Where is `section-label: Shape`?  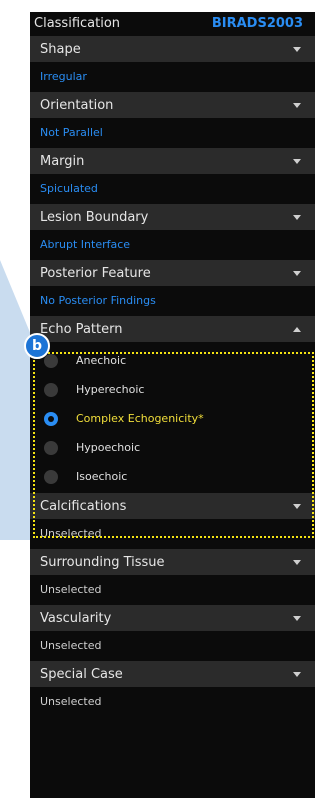 section-label: Shape is located at coordinates (60, 49).